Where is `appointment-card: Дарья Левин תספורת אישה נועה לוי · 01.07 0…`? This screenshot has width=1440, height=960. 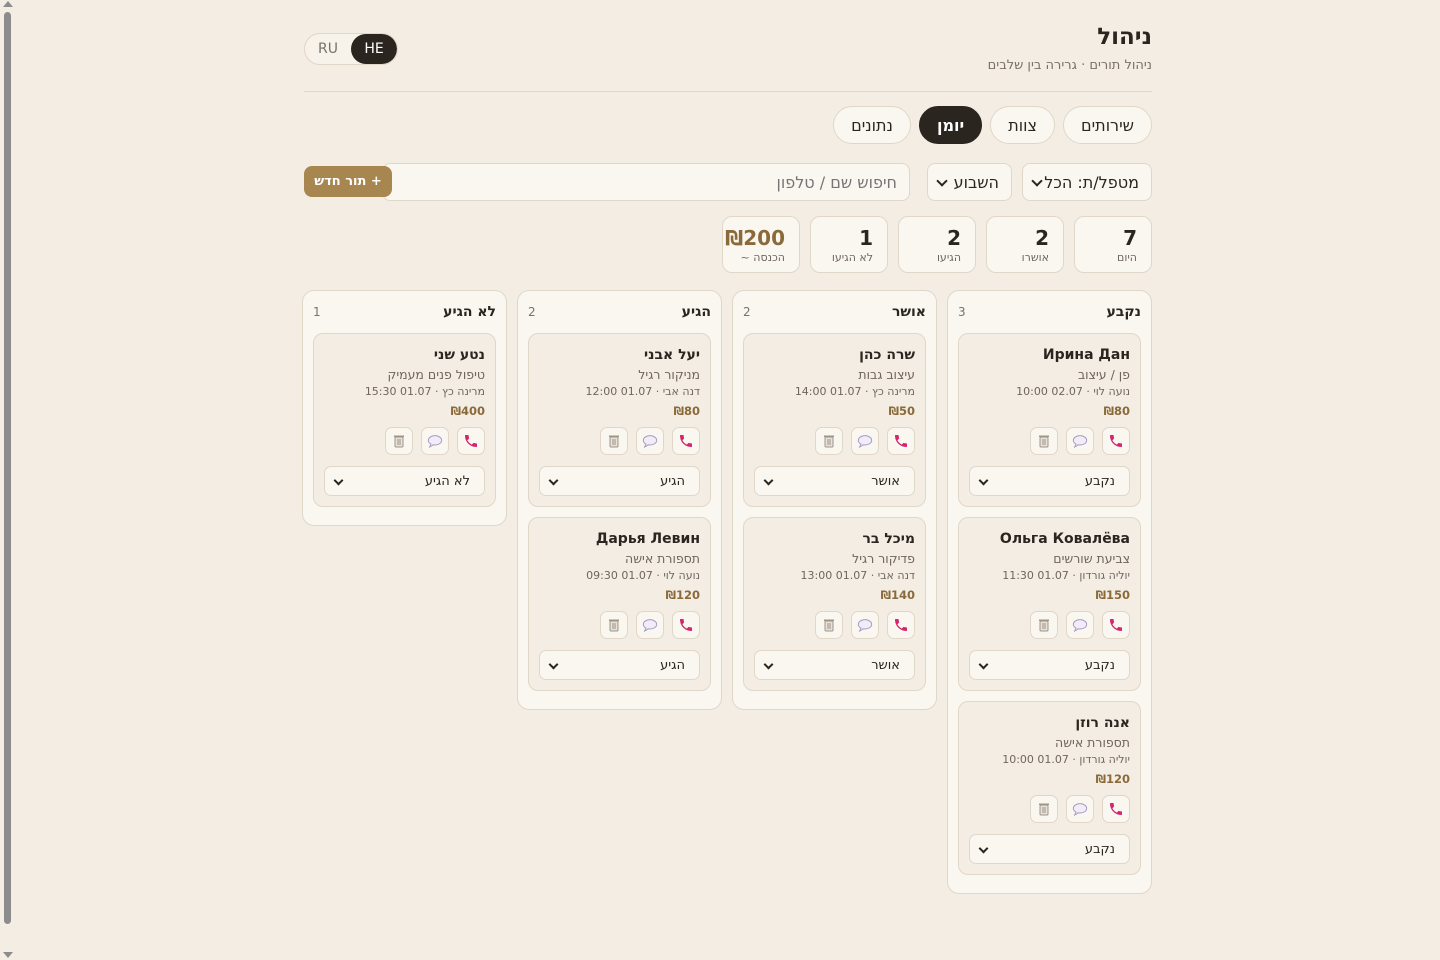 appointment-card: Дарья Левин תספורת אישה נועה לוי · 01.07 0… is located at coordinates (619, 604).